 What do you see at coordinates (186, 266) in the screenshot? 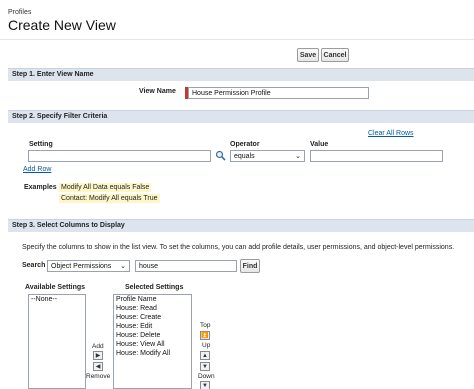
I see `search-input: house` at bounding box center [186, 266].